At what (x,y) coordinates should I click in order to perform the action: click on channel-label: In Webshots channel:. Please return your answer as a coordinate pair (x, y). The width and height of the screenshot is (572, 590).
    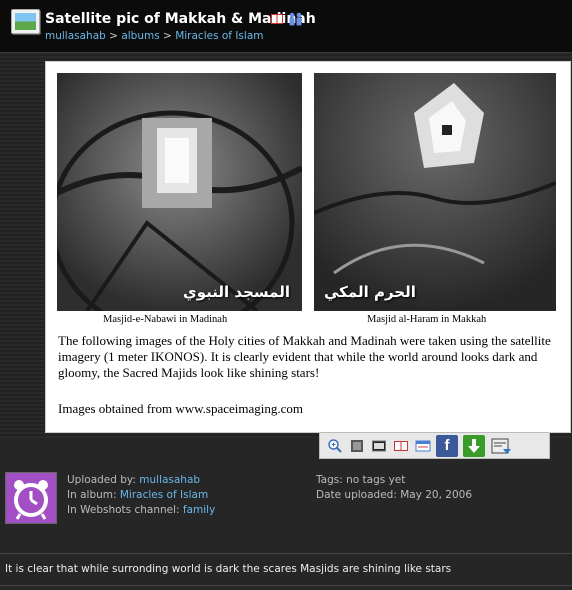
    Looking at the image, I should click on (123, 510).